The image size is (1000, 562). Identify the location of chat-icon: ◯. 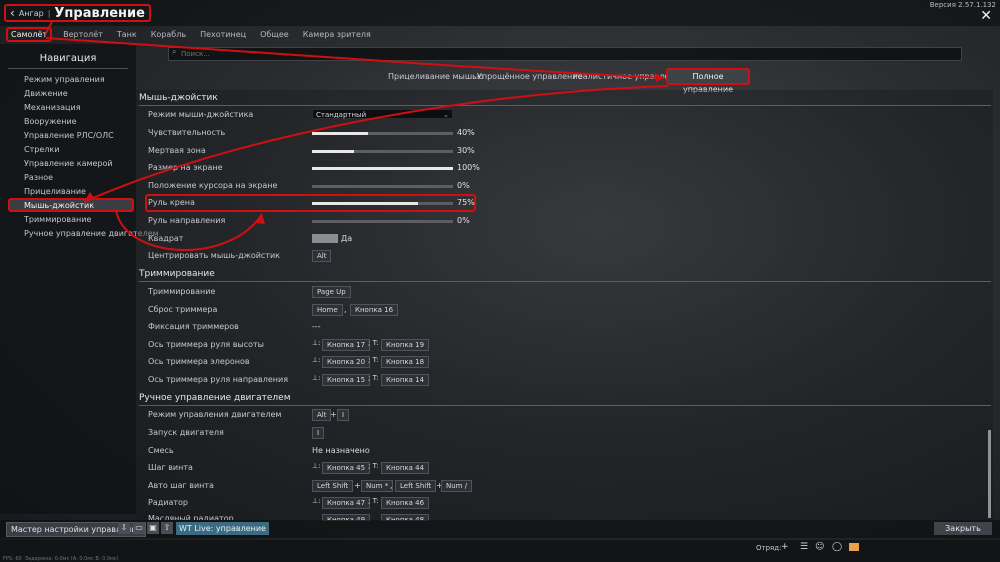
(837, 547).